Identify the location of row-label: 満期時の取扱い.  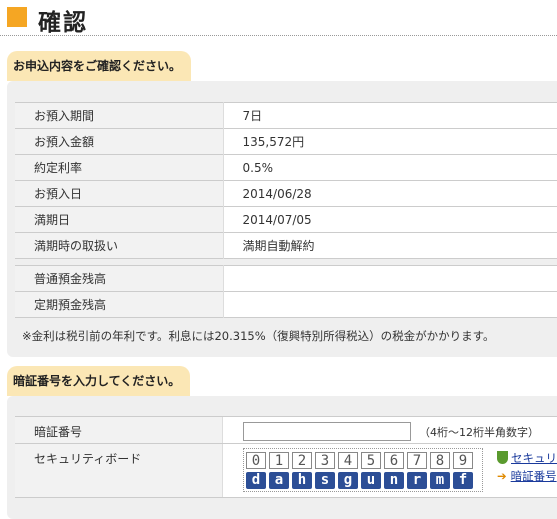
(119, 245).